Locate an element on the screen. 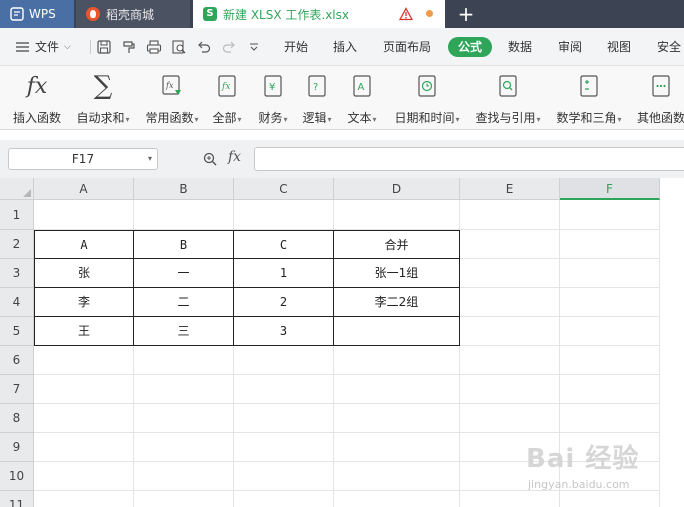  cell-c11 is located at coordinates (284, 499).